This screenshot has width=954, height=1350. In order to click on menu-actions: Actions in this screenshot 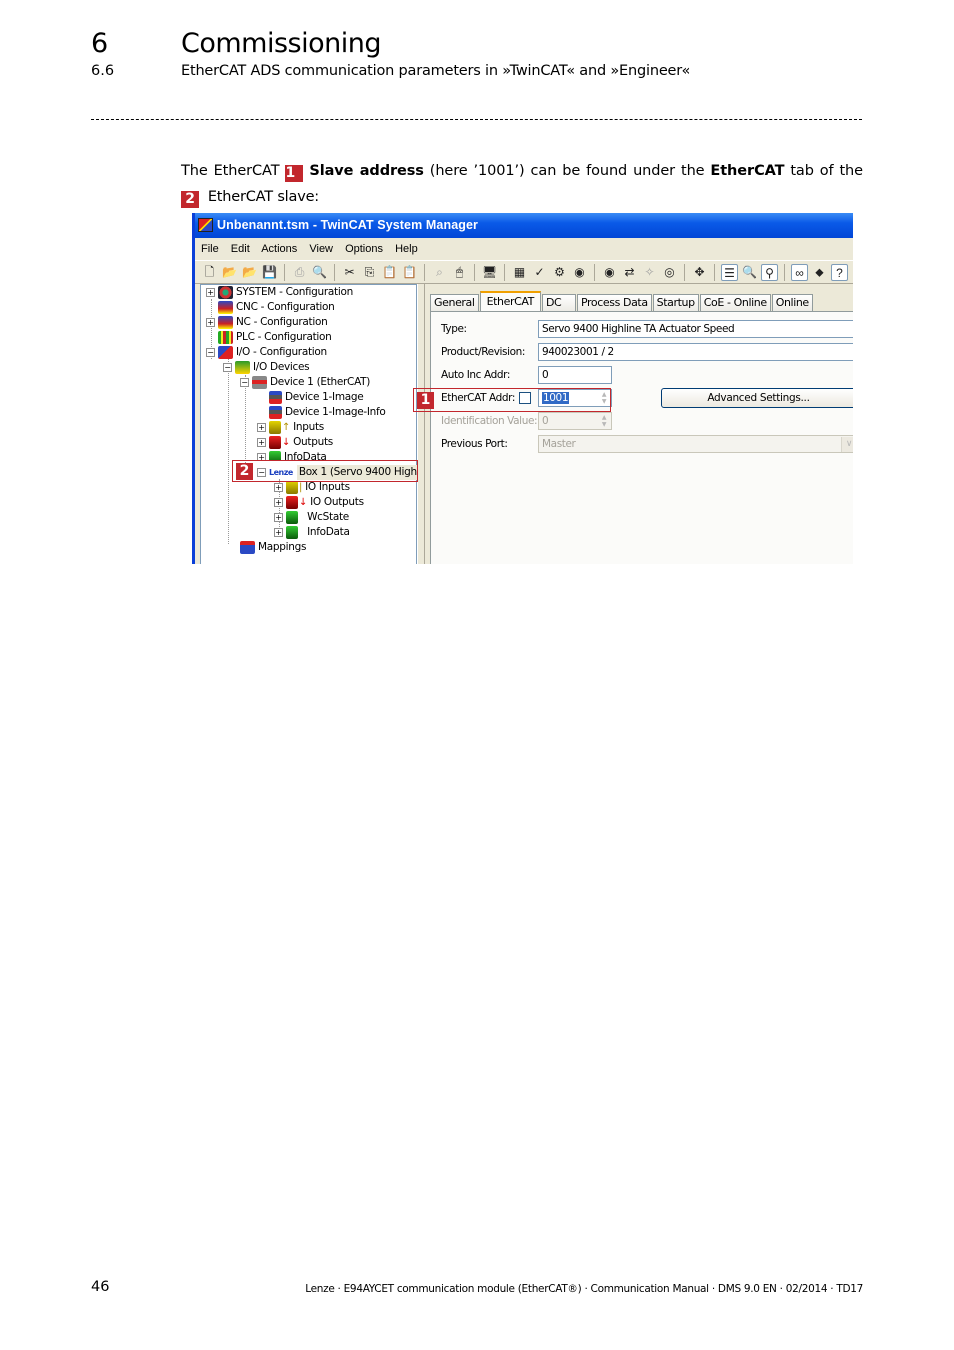, I will do `click(279, 249)`.